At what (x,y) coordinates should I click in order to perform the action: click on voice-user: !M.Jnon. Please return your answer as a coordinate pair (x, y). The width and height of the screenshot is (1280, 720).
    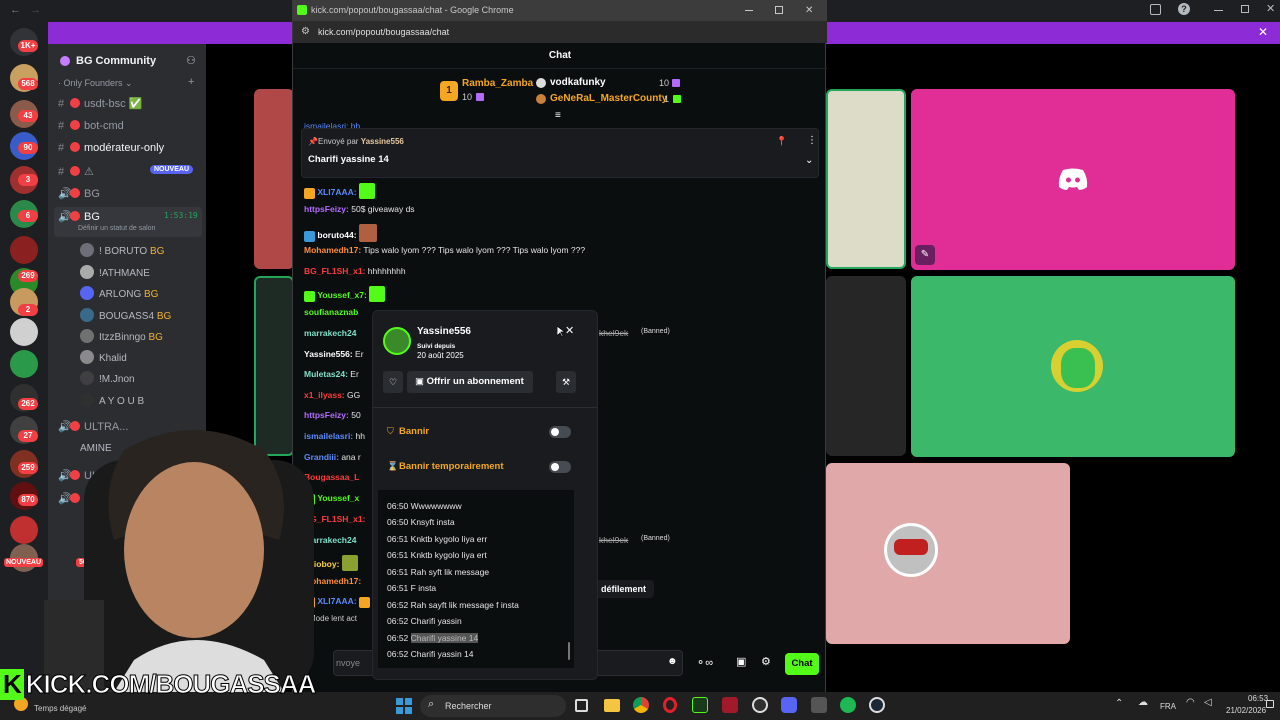
    Looking at the image, I should click on (107, 378).